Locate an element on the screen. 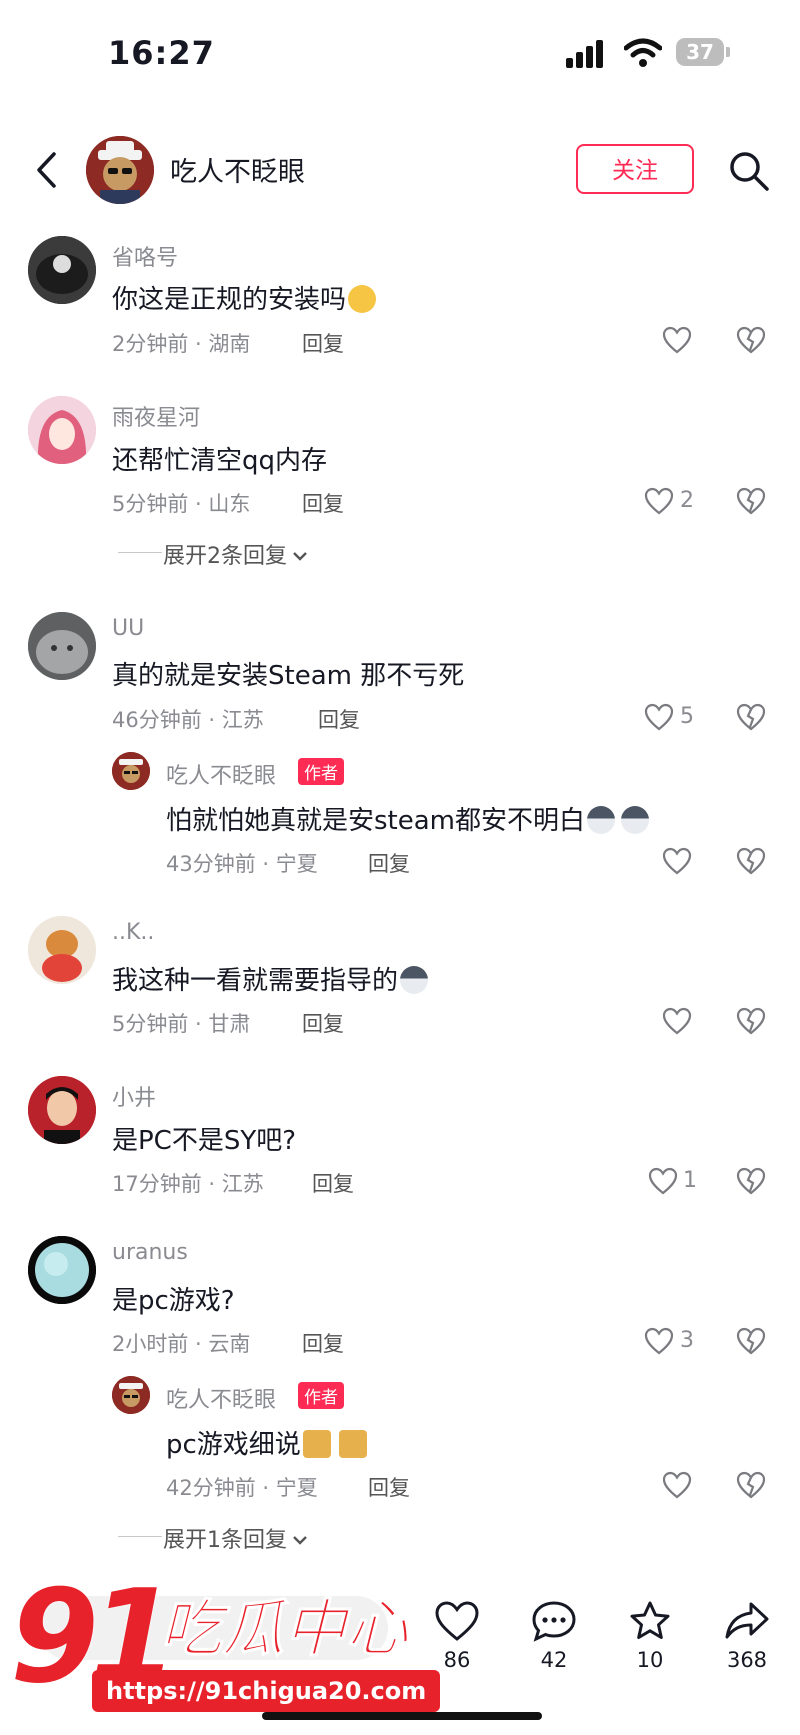  wifi-icon is located at coordinates (643, 52).